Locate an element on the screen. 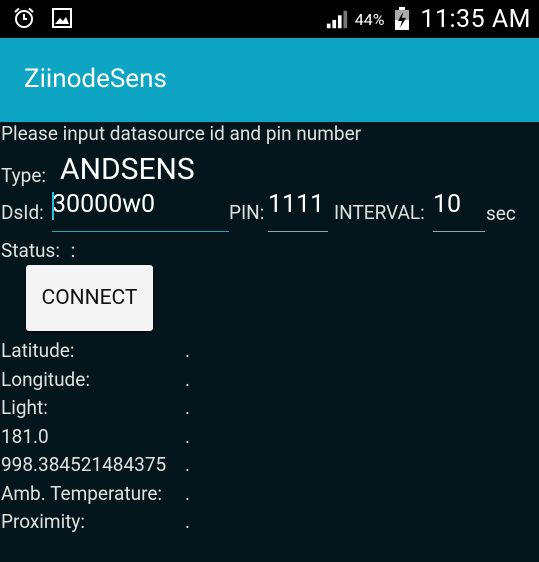 This screenshot has width=539, height=562. dsid-input: 30000w0 is located at coordinates (140, 210).